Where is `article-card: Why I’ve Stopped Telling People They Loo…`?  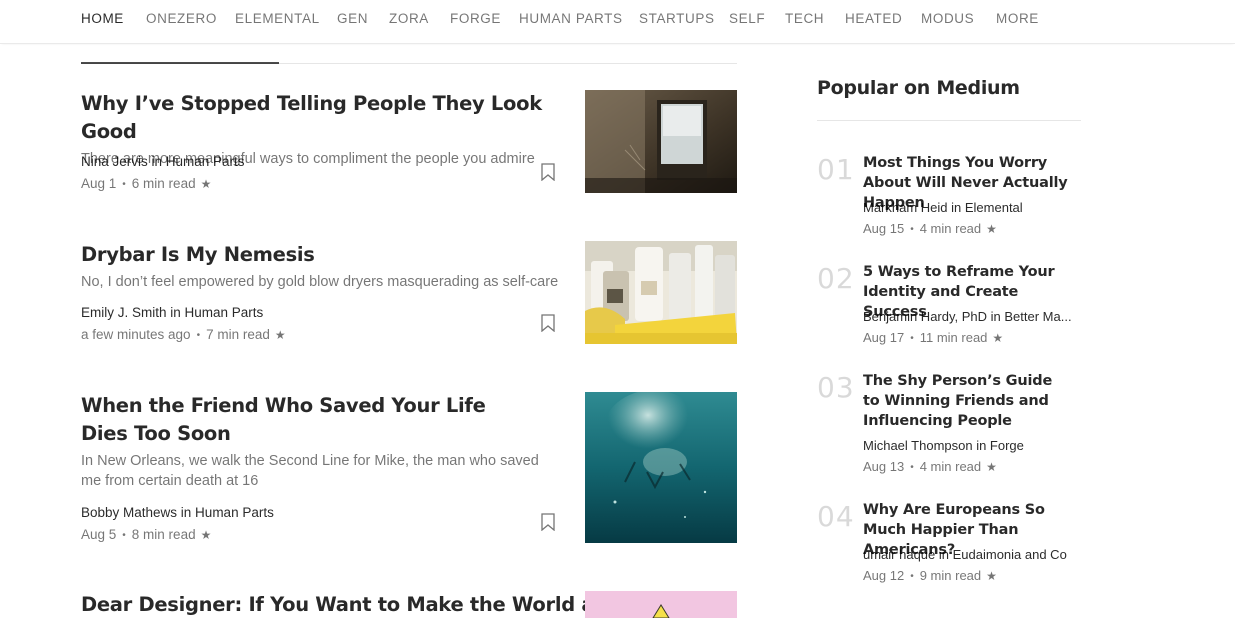 article-card: Why I’ve Stopped Telling People They Loo… is located at coordinates (409, 145).